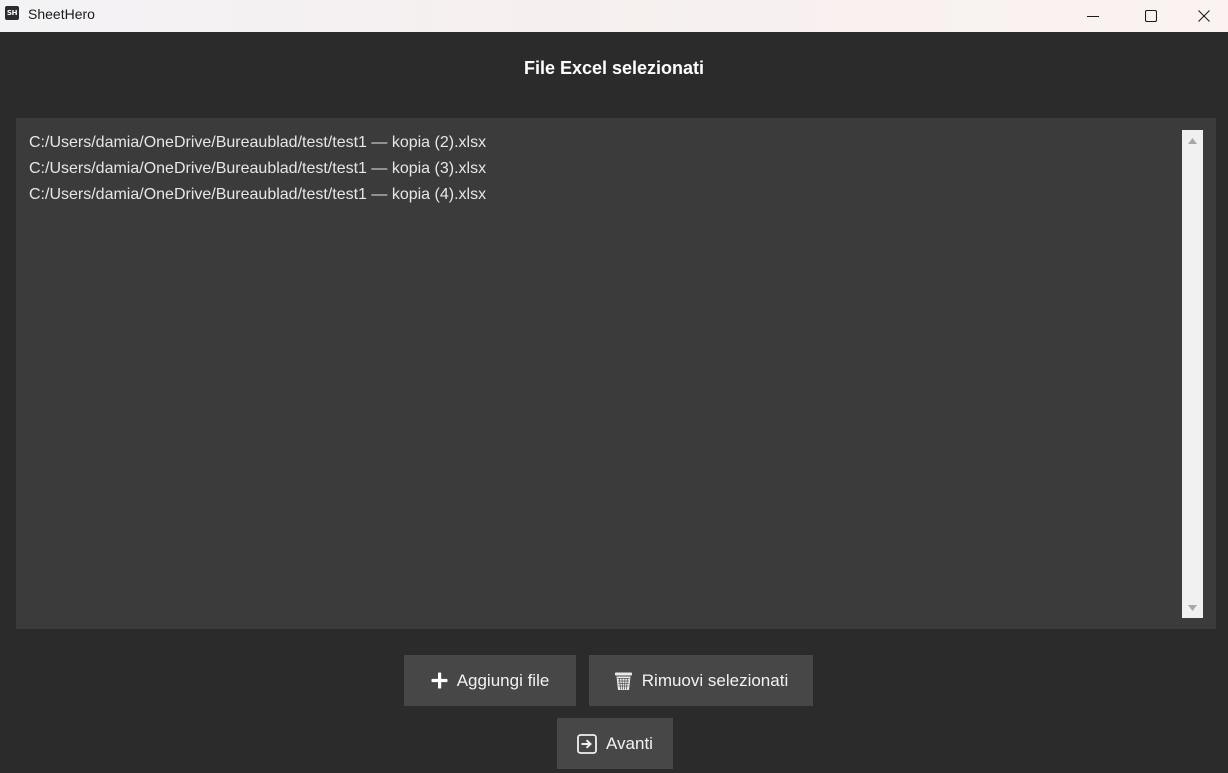 The image size is (1228, 773). I want to click on next-button: Avanti, so click(615, 743).